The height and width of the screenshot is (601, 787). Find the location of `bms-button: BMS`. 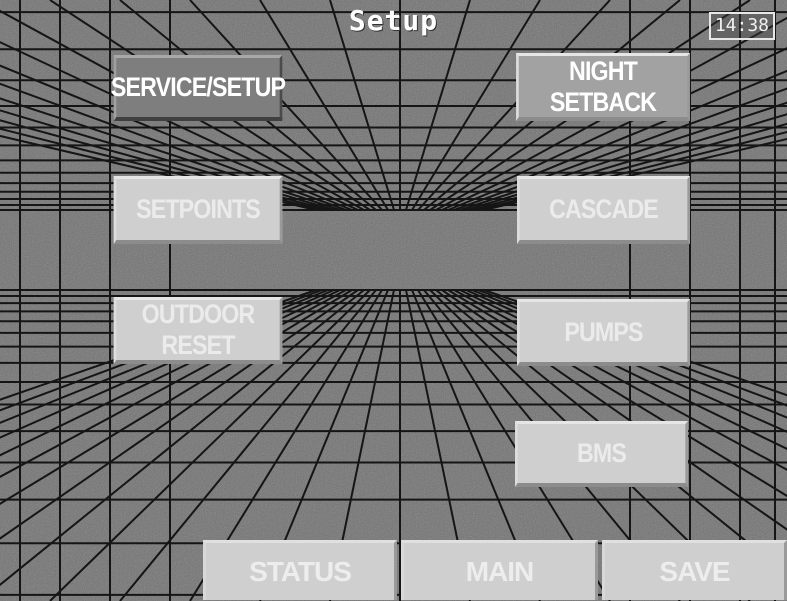

bms-button: BMS is located at coordinates (601, 454).